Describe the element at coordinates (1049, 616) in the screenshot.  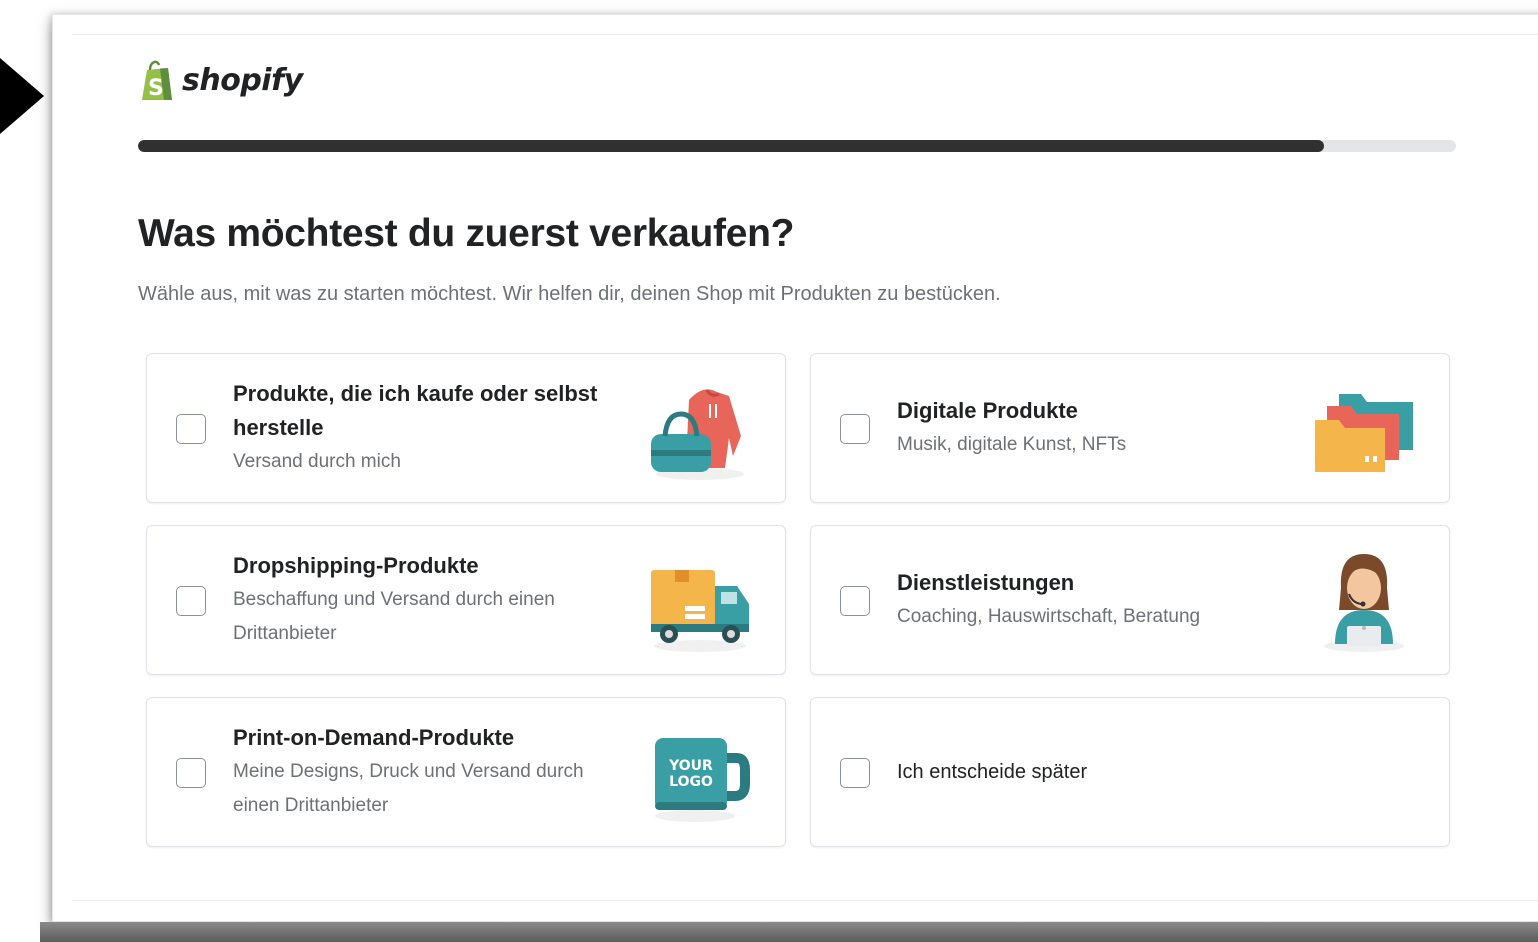
I see `option-description: Coaching, Hauswirtschaft, Beratung` at that location.